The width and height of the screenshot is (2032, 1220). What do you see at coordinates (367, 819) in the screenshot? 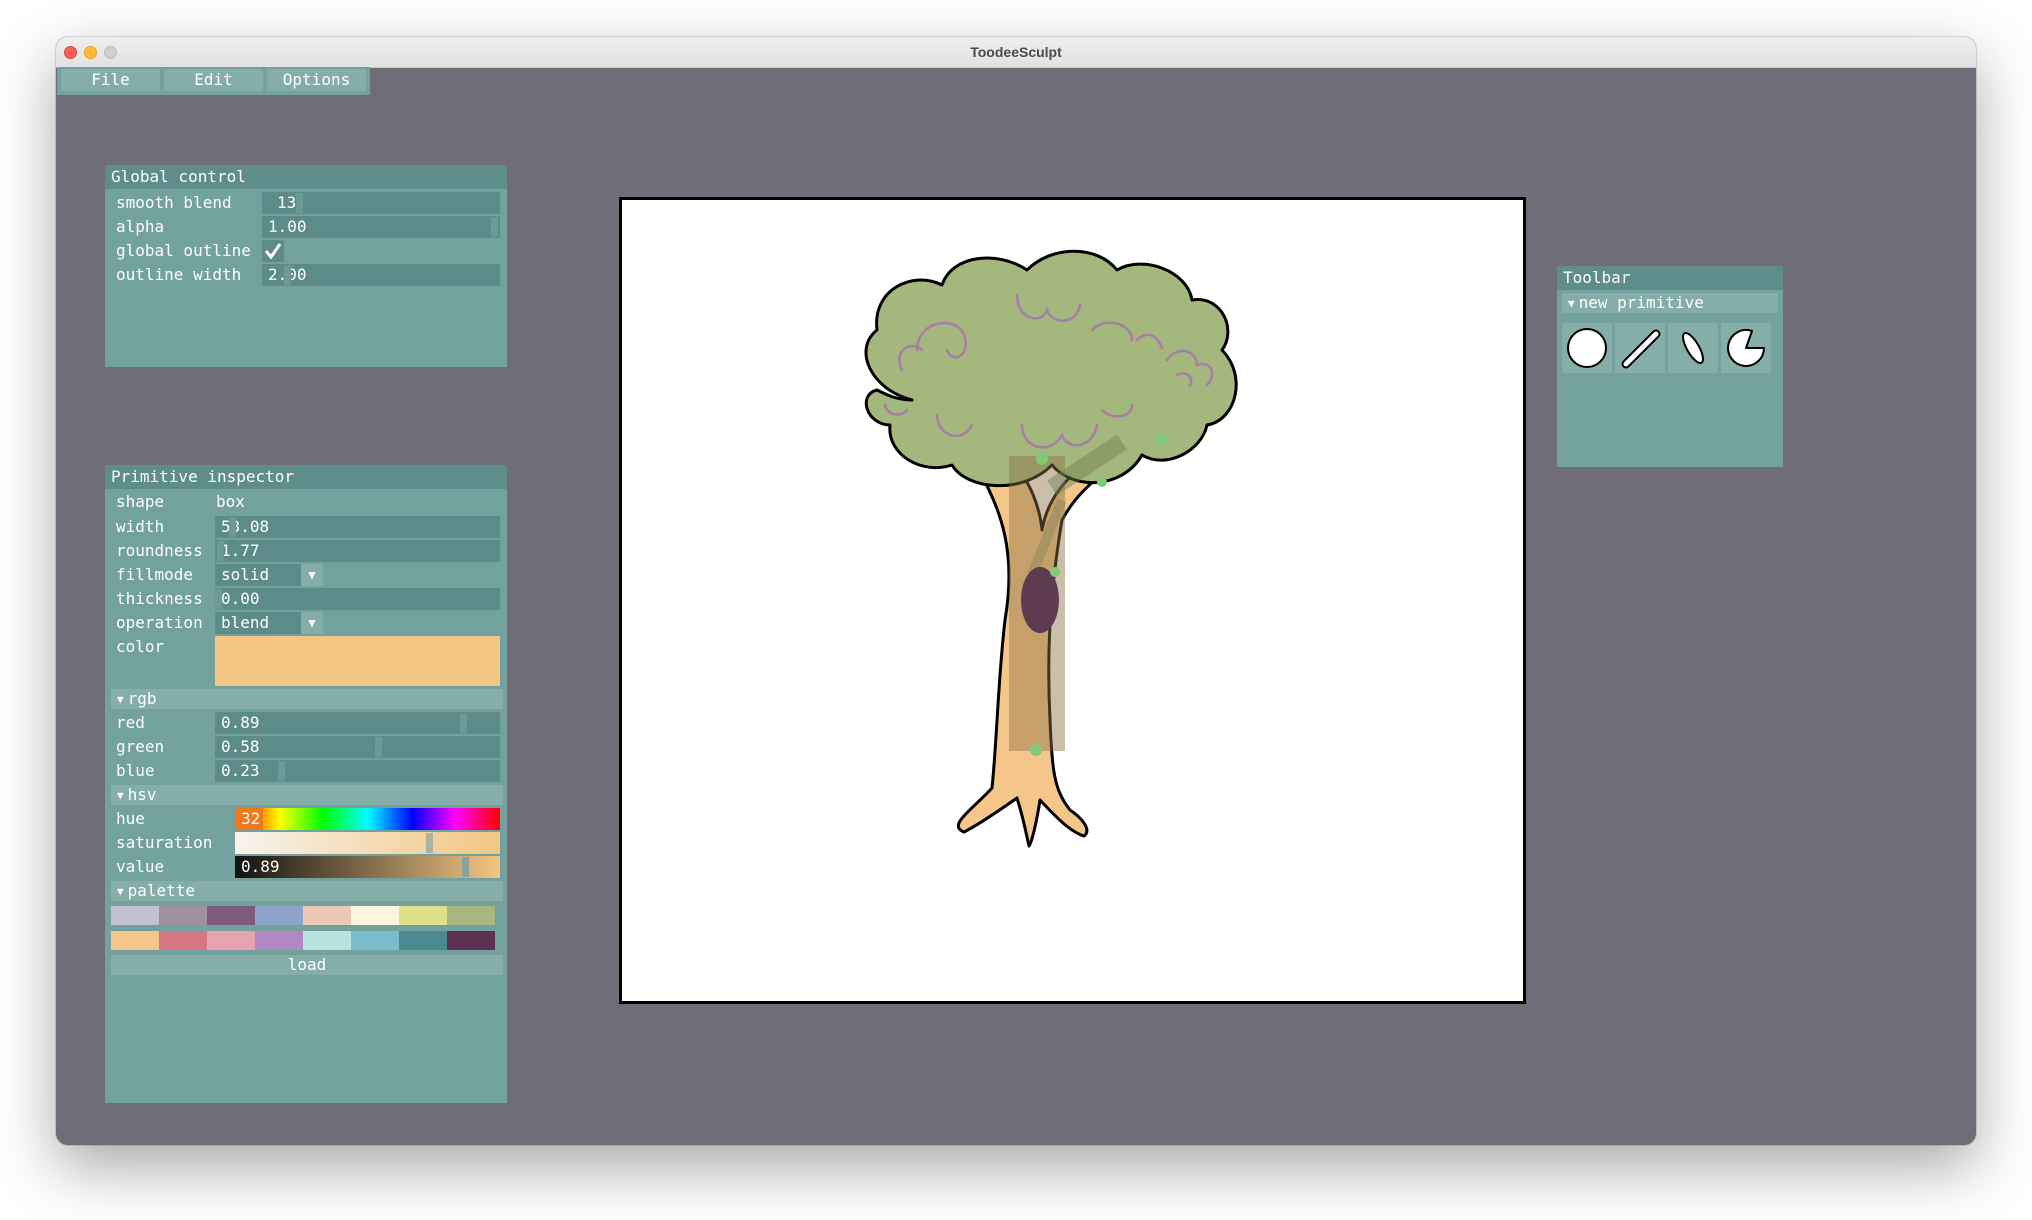
I see `hue-slider: 32` at bounding box center [367, 819].